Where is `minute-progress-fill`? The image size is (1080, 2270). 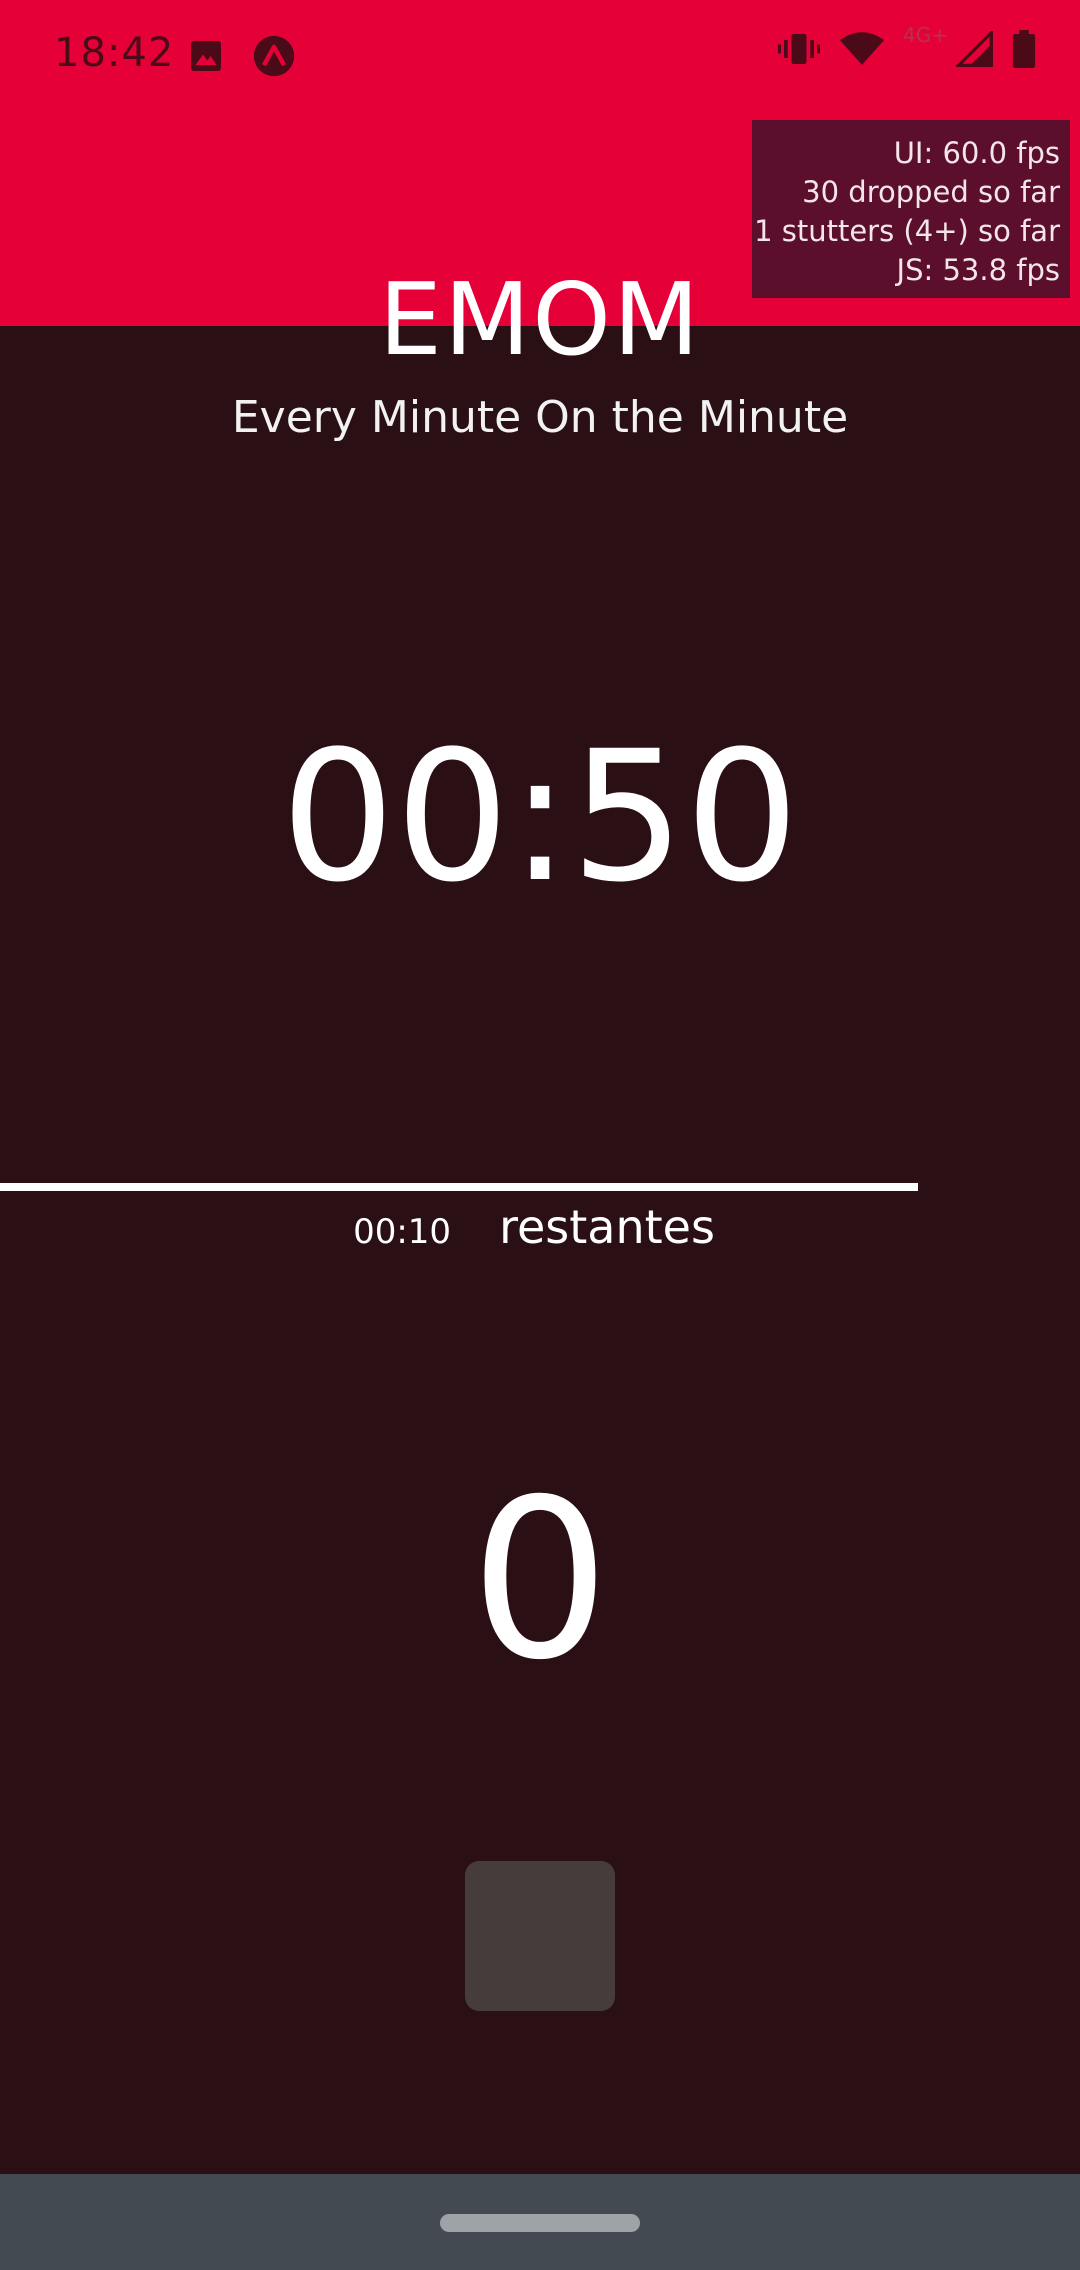 minute-progress-fill is located at coordinates (459, 1187).